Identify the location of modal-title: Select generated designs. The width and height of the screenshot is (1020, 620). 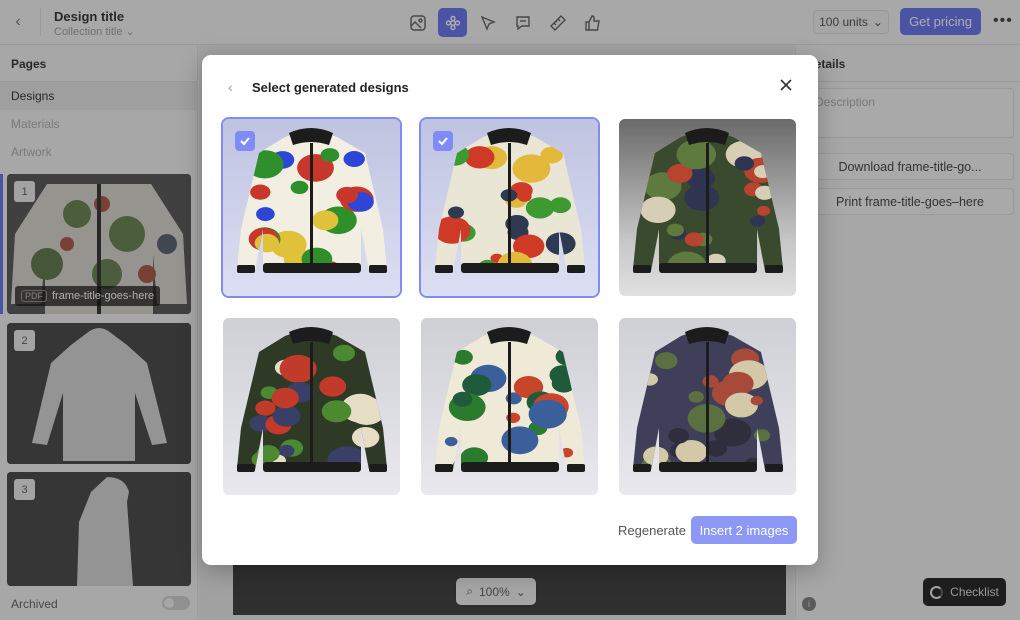
(330, 87).